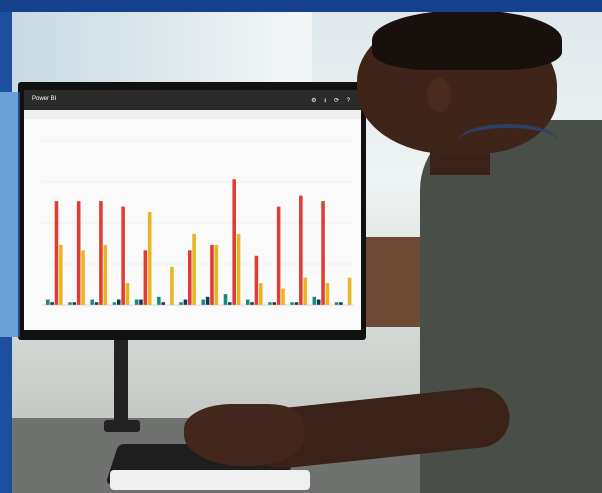 The image size is (602, 493). I want to click on bar-s3-c11, so click(305, 291).